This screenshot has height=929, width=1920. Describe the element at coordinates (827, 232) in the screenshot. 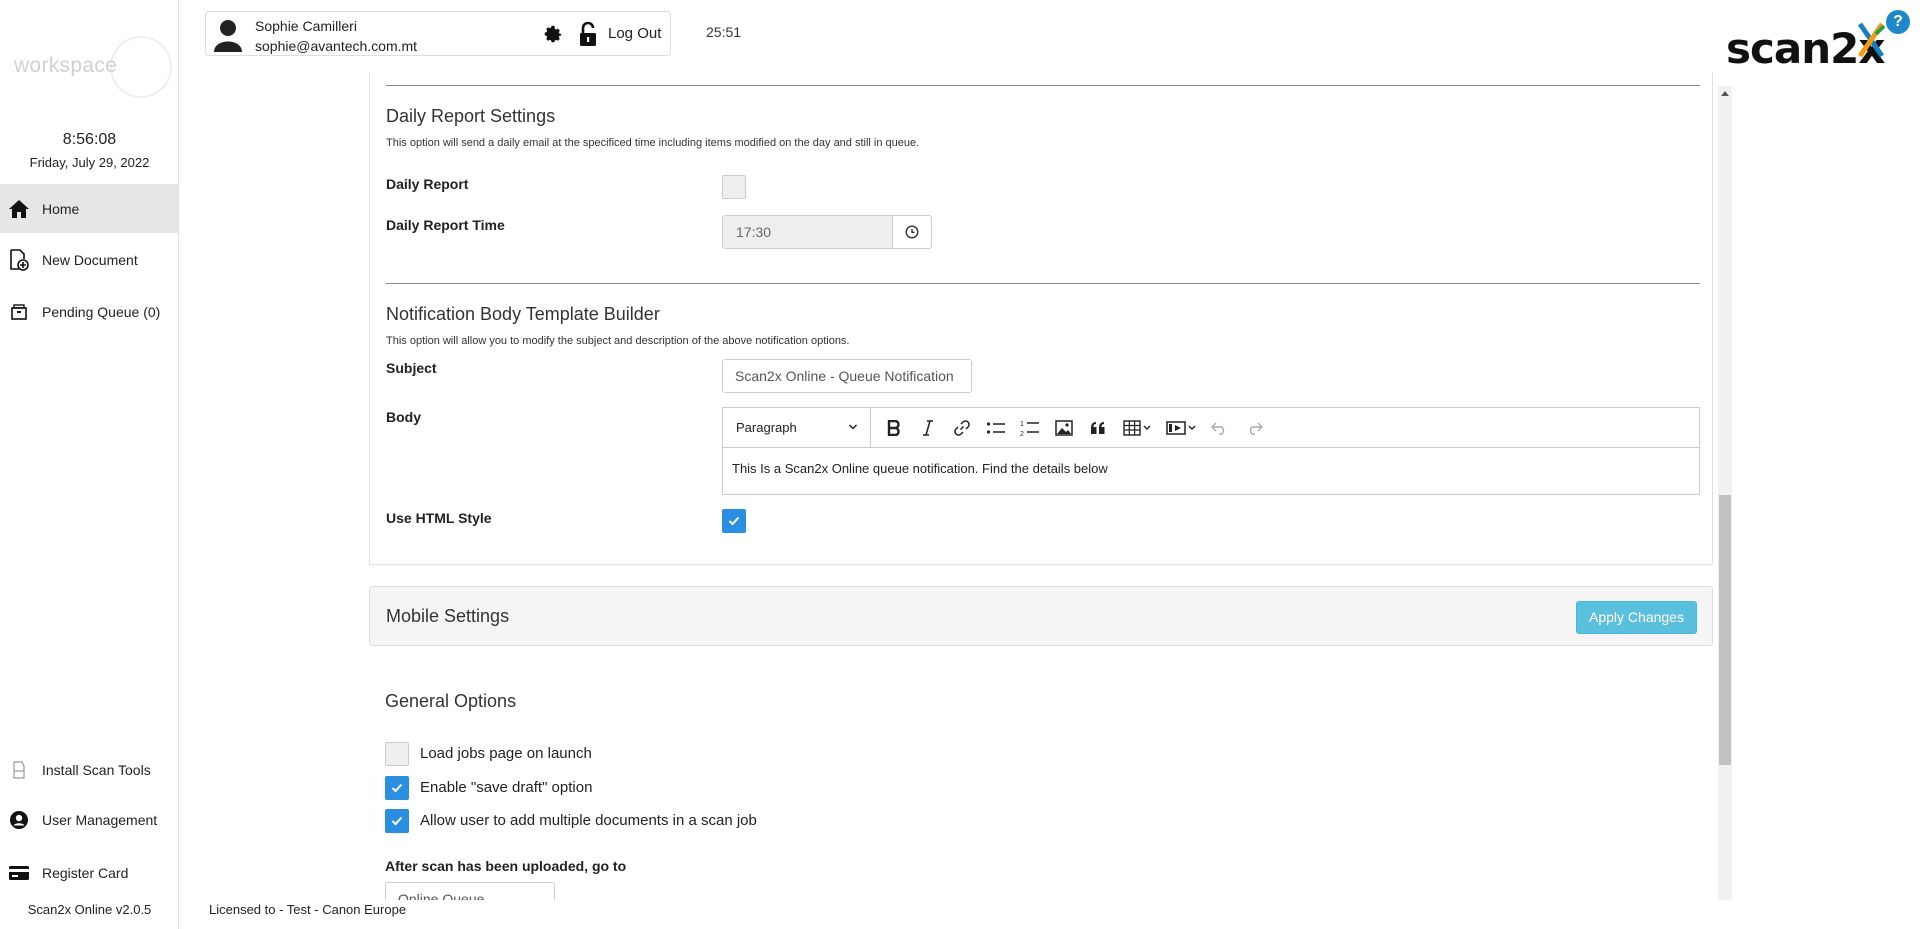

I see `daily-report-time-input: 17:30` at that location.